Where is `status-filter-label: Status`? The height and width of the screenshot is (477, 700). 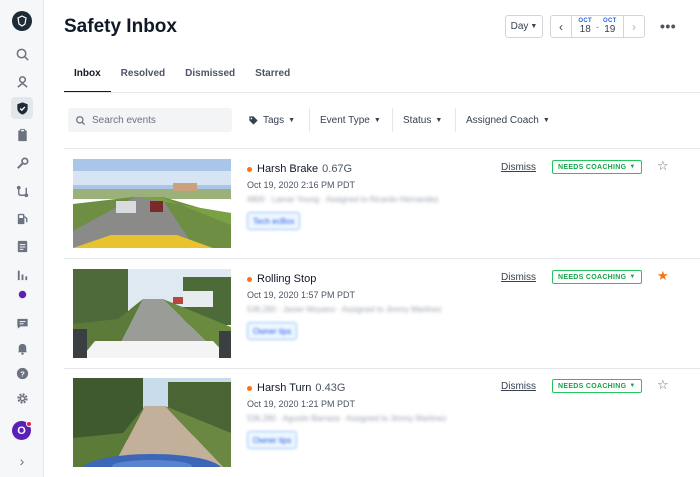 status-filter-label: Status is located at coordinates (417, 120).